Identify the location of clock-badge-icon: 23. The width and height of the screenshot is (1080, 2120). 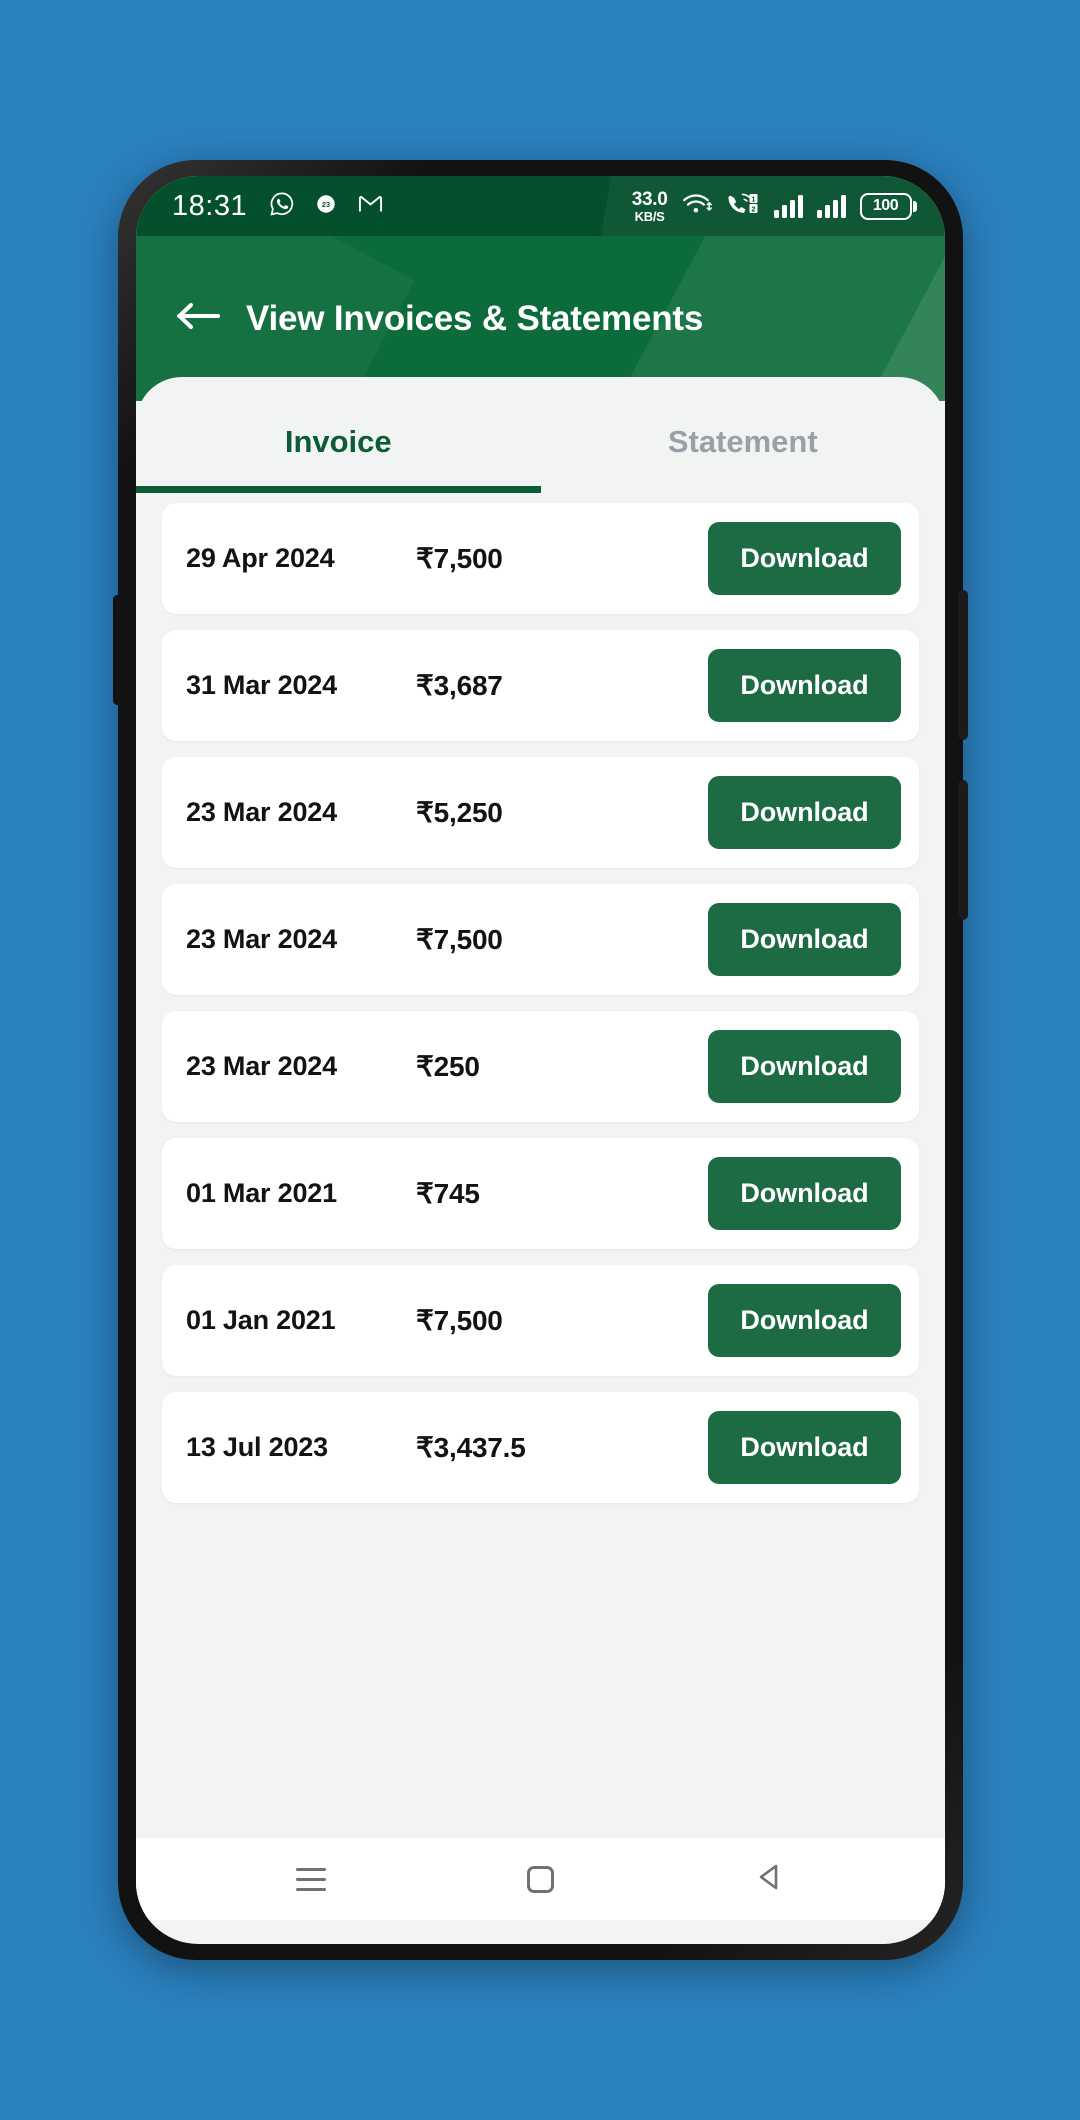
(326, 206).